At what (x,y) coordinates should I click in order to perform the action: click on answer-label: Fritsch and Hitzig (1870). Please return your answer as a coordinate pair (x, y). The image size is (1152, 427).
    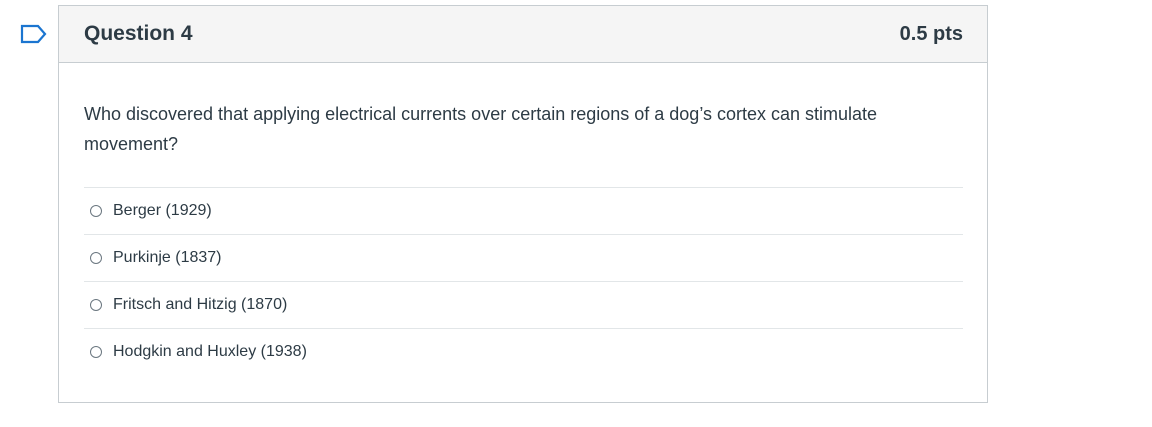
    Looking at the image, I should click on (200, 305).